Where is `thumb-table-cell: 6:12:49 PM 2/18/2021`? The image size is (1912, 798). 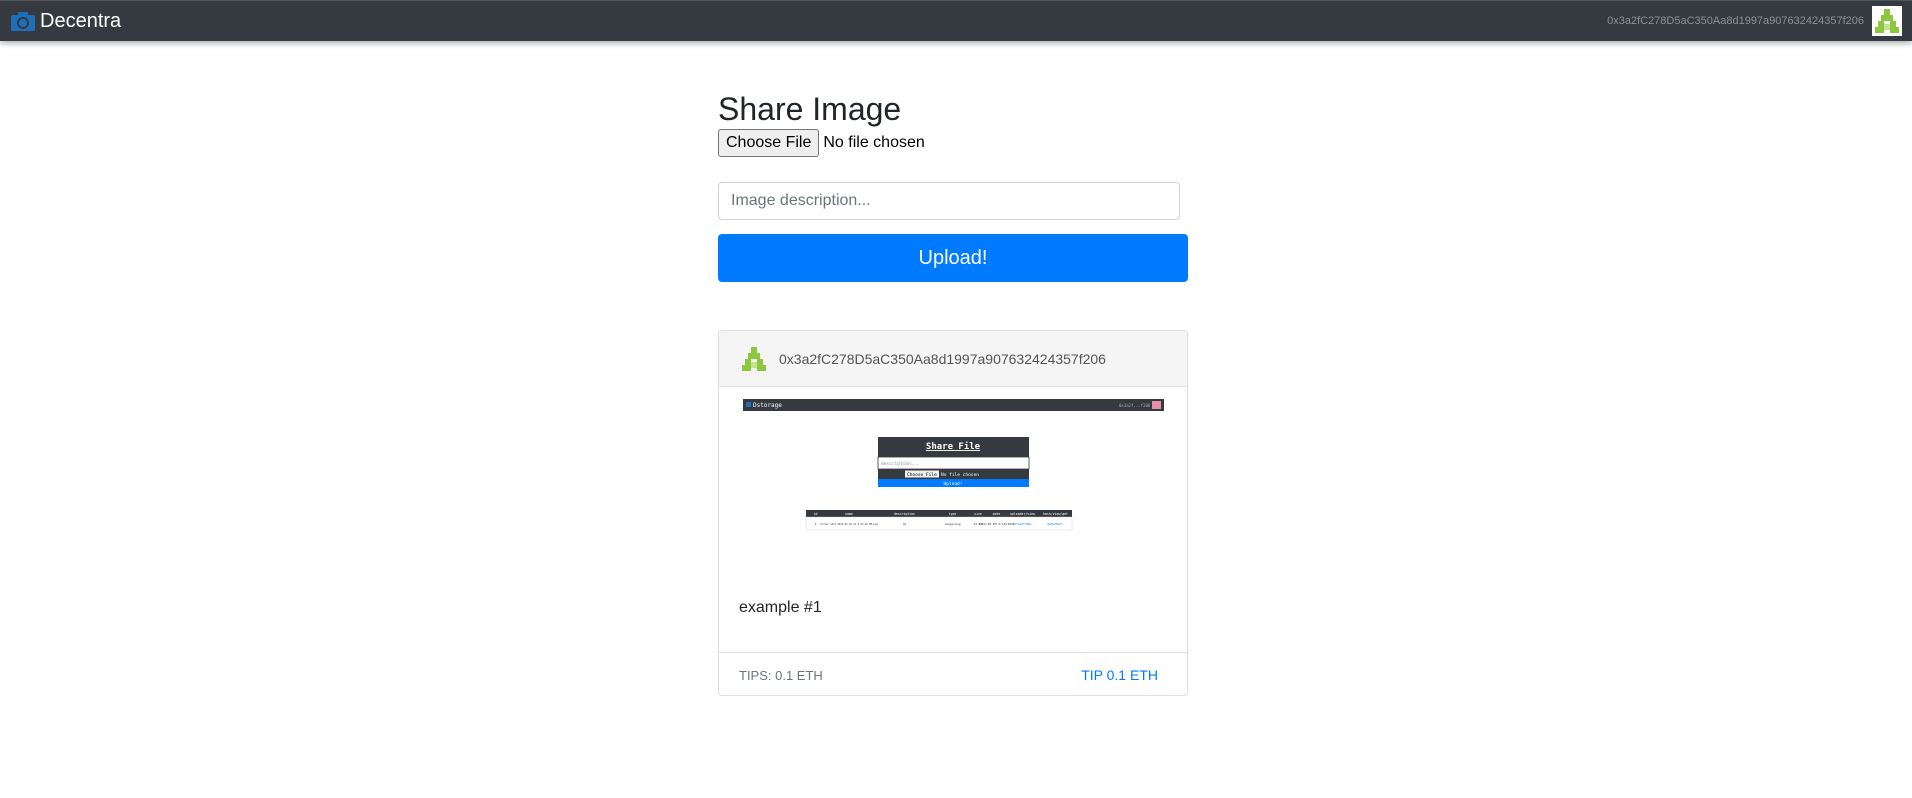
thumb-table-cell: 6:12:49 PM 2/18/2021 is located at coordinates (996, 524).